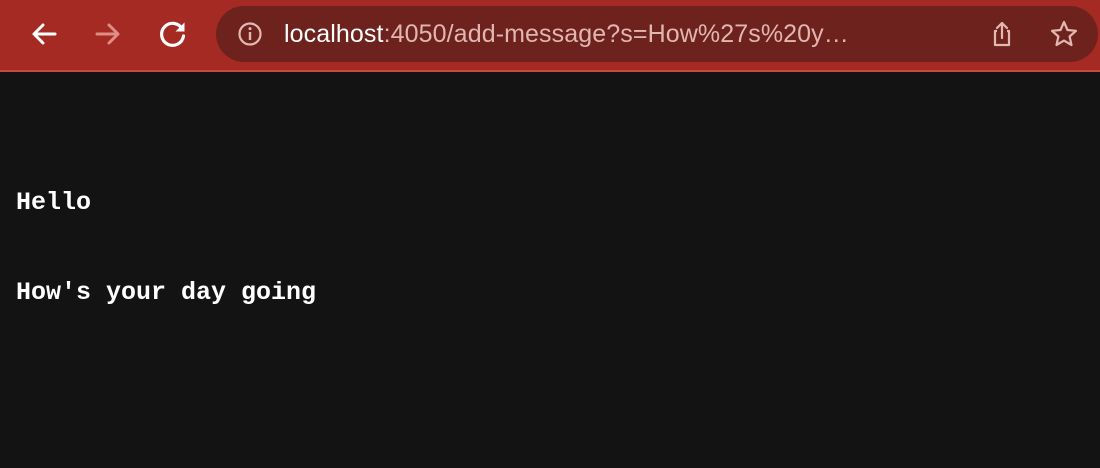 This screenshot has width=1100, height=468. I want to click on share-button, so click(1002, 34).